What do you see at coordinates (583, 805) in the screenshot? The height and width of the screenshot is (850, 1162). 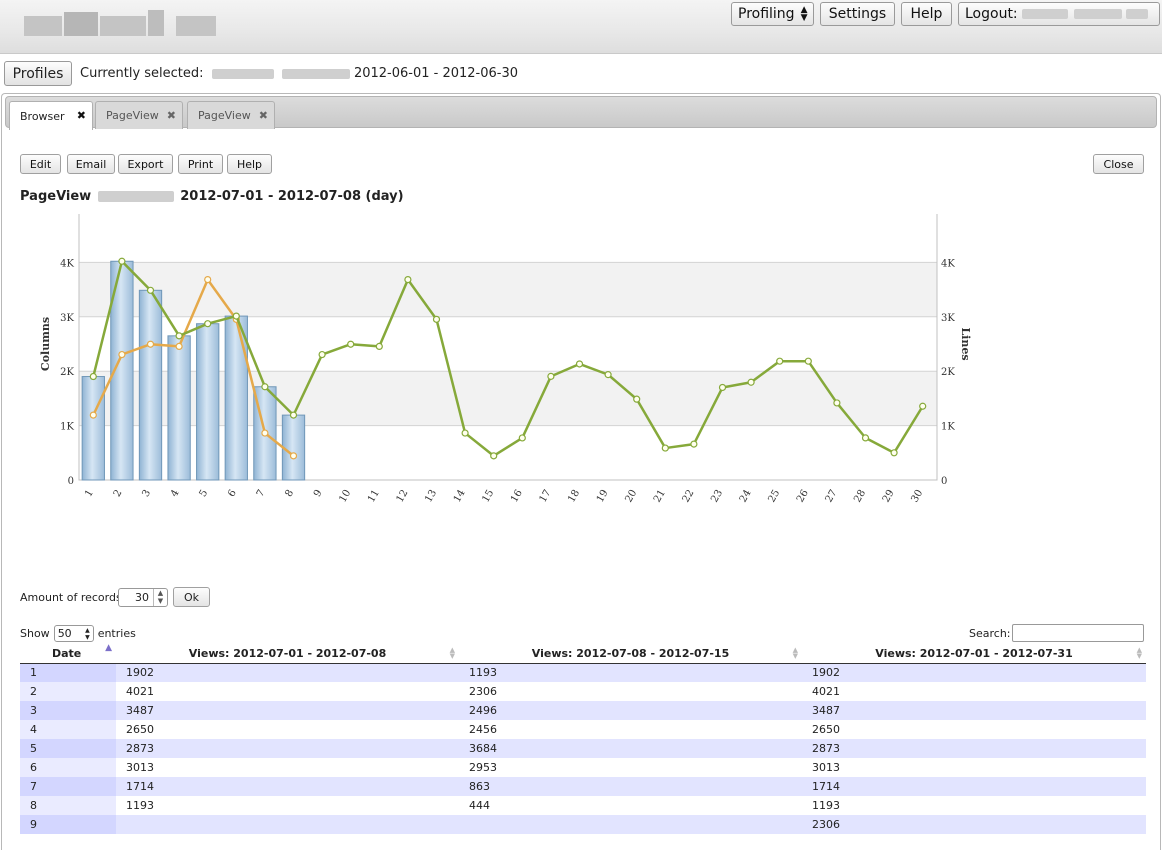 I see `table-row: 8 1193 444 1193` at bounding box center [583, 805].